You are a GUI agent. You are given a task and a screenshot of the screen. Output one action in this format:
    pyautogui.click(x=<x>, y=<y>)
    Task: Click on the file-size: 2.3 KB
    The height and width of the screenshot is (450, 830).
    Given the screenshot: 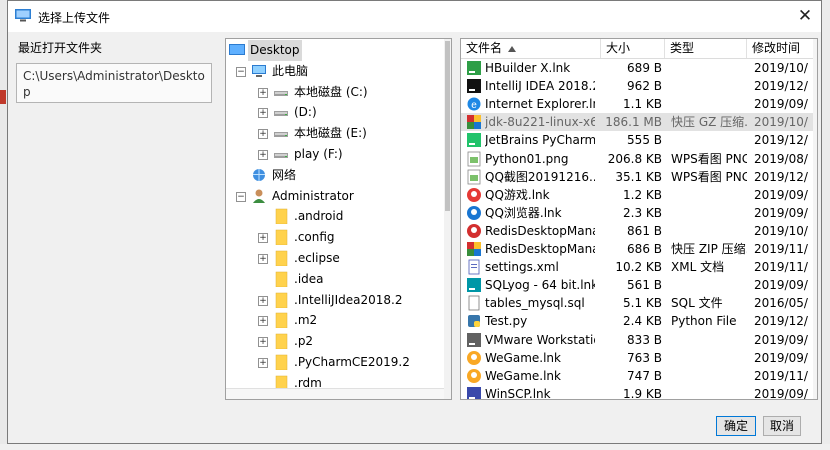 What is the action you would take?
    pyautogui.click(x=642, y=212)
    